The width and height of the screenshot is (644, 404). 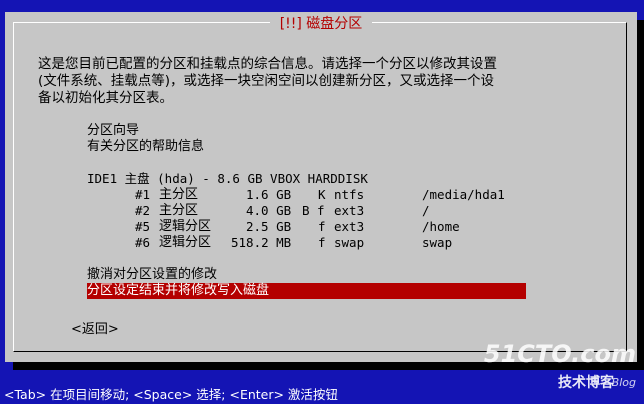 I want to click on menu-item-undo: 撤消对分区设置的修改, so click(x=307, y=275).